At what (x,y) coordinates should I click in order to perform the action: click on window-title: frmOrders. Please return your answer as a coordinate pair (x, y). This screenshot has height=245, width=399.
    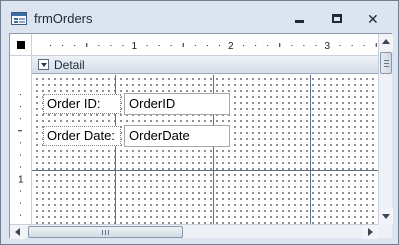
    Looking at the image, I should click on (63, 18).